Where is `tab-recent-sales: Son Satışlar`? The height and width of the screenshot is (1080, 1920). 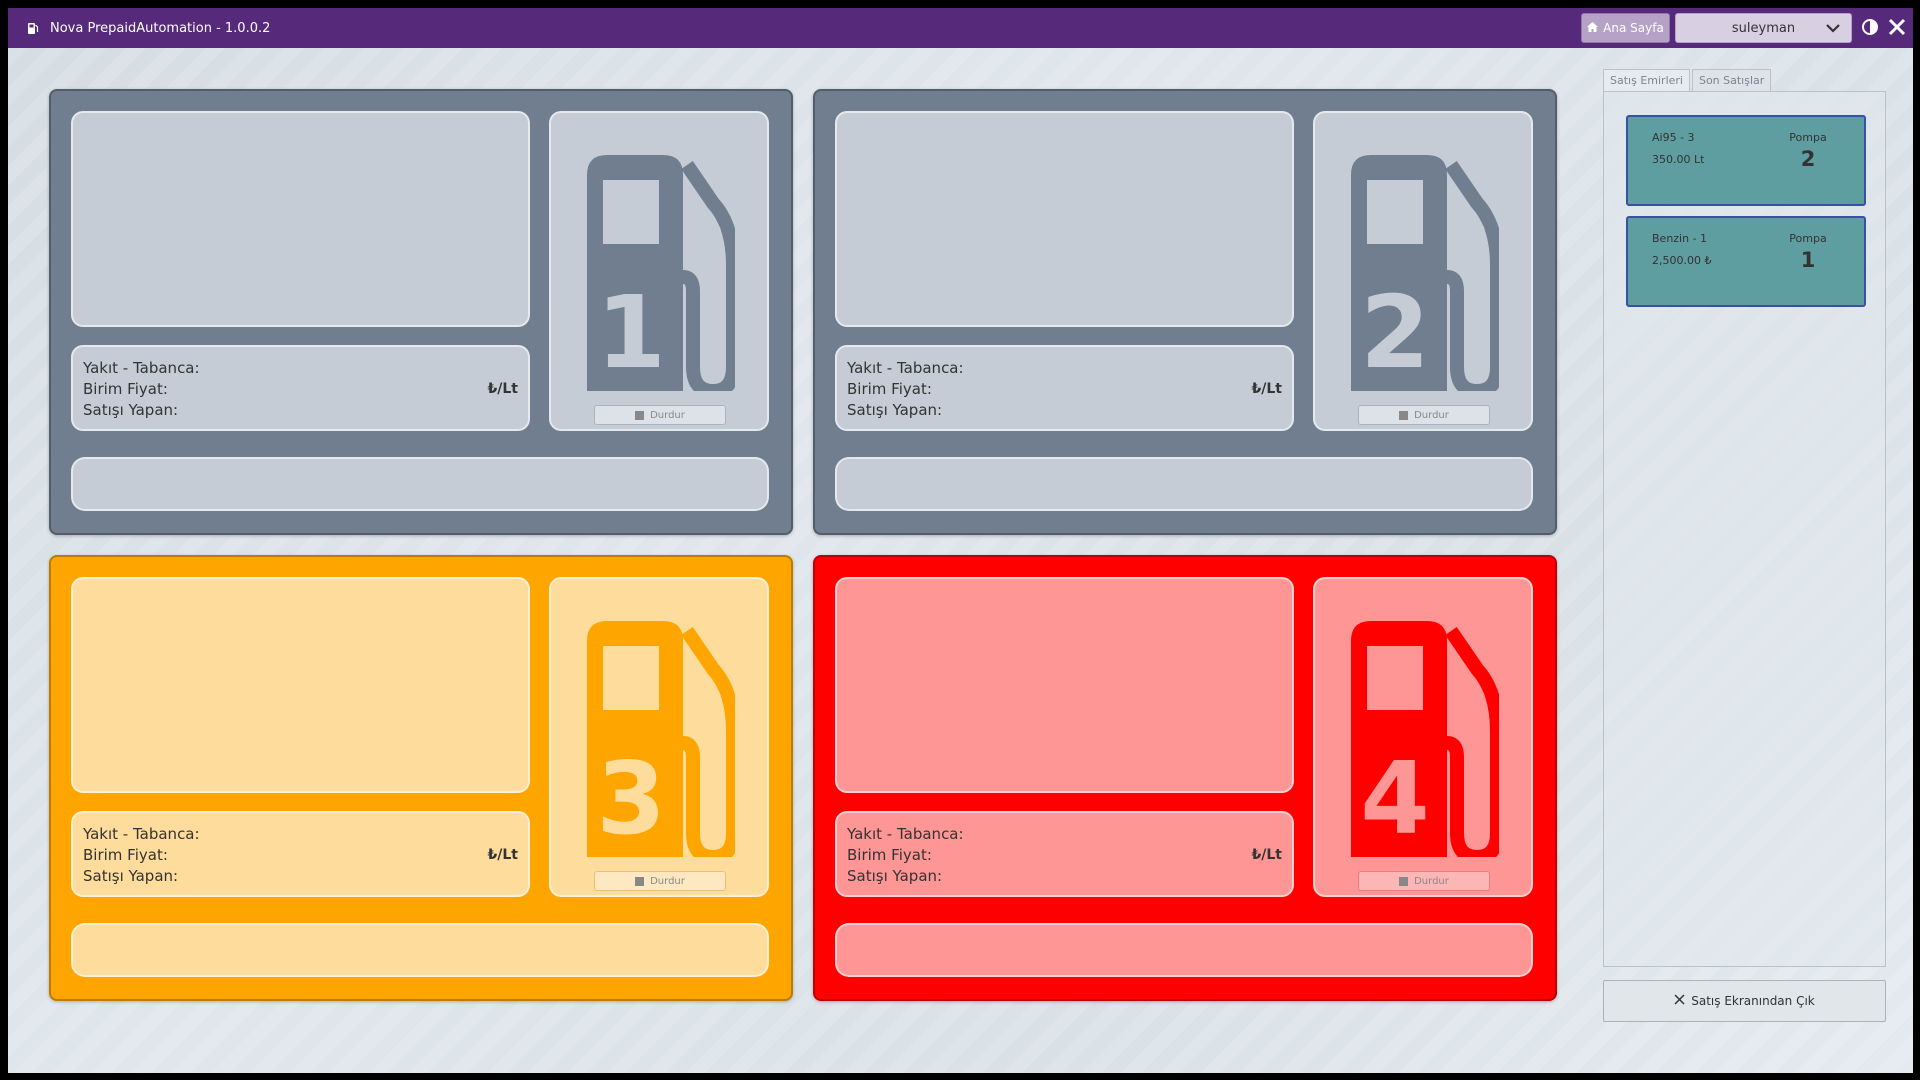
tab-recent-sales: Son Satışlar is located at coordinates (1731, 80).